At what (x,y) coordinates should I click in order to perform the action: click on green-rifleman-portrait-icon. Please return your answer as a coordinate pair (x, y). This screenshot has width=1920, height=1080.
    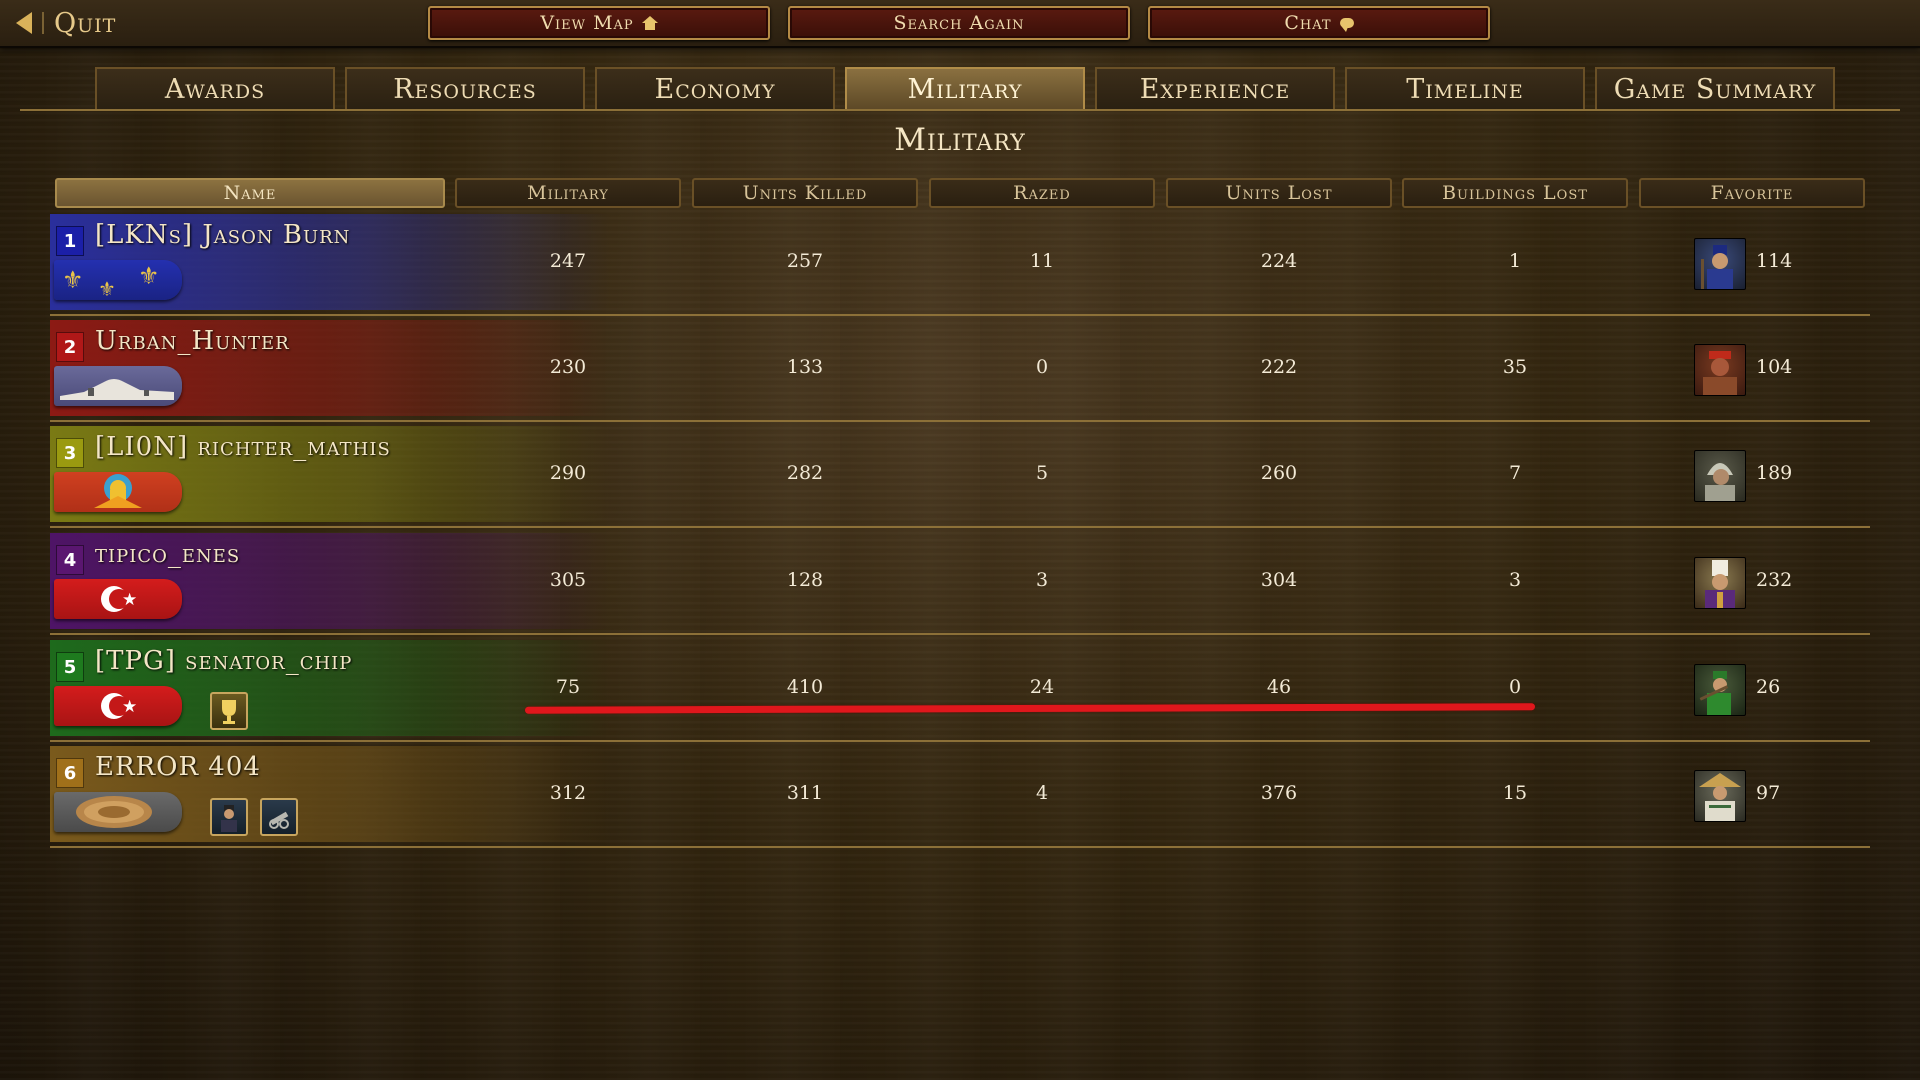
    Looking at the image, I should click on (1720, 690).